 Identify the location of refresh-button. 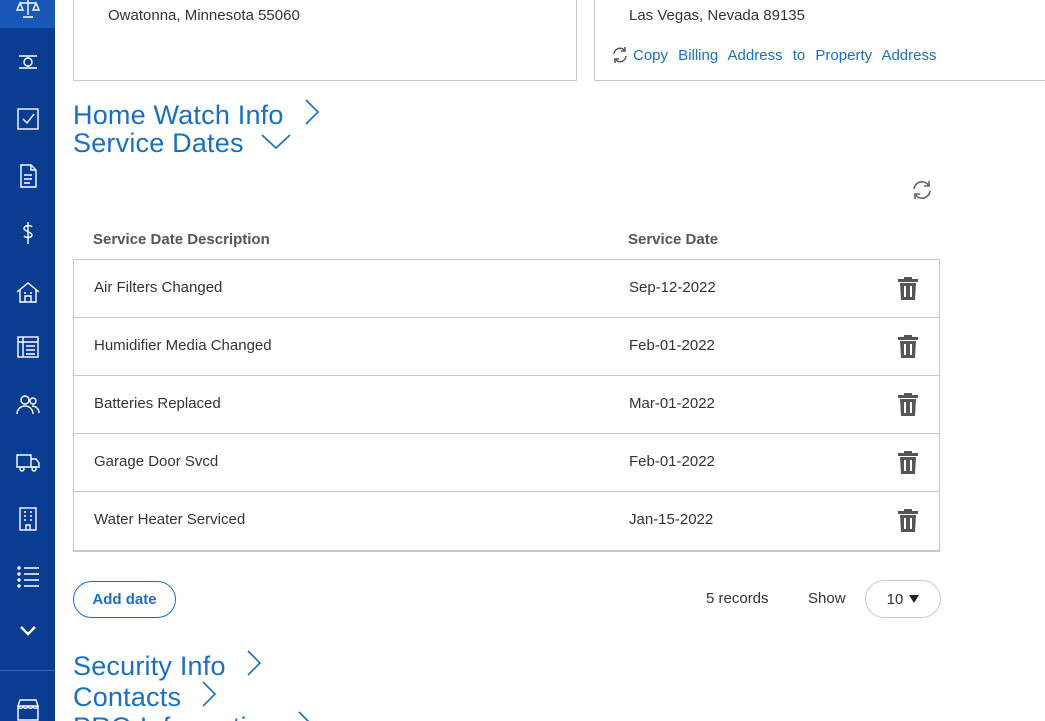
(922, 190).